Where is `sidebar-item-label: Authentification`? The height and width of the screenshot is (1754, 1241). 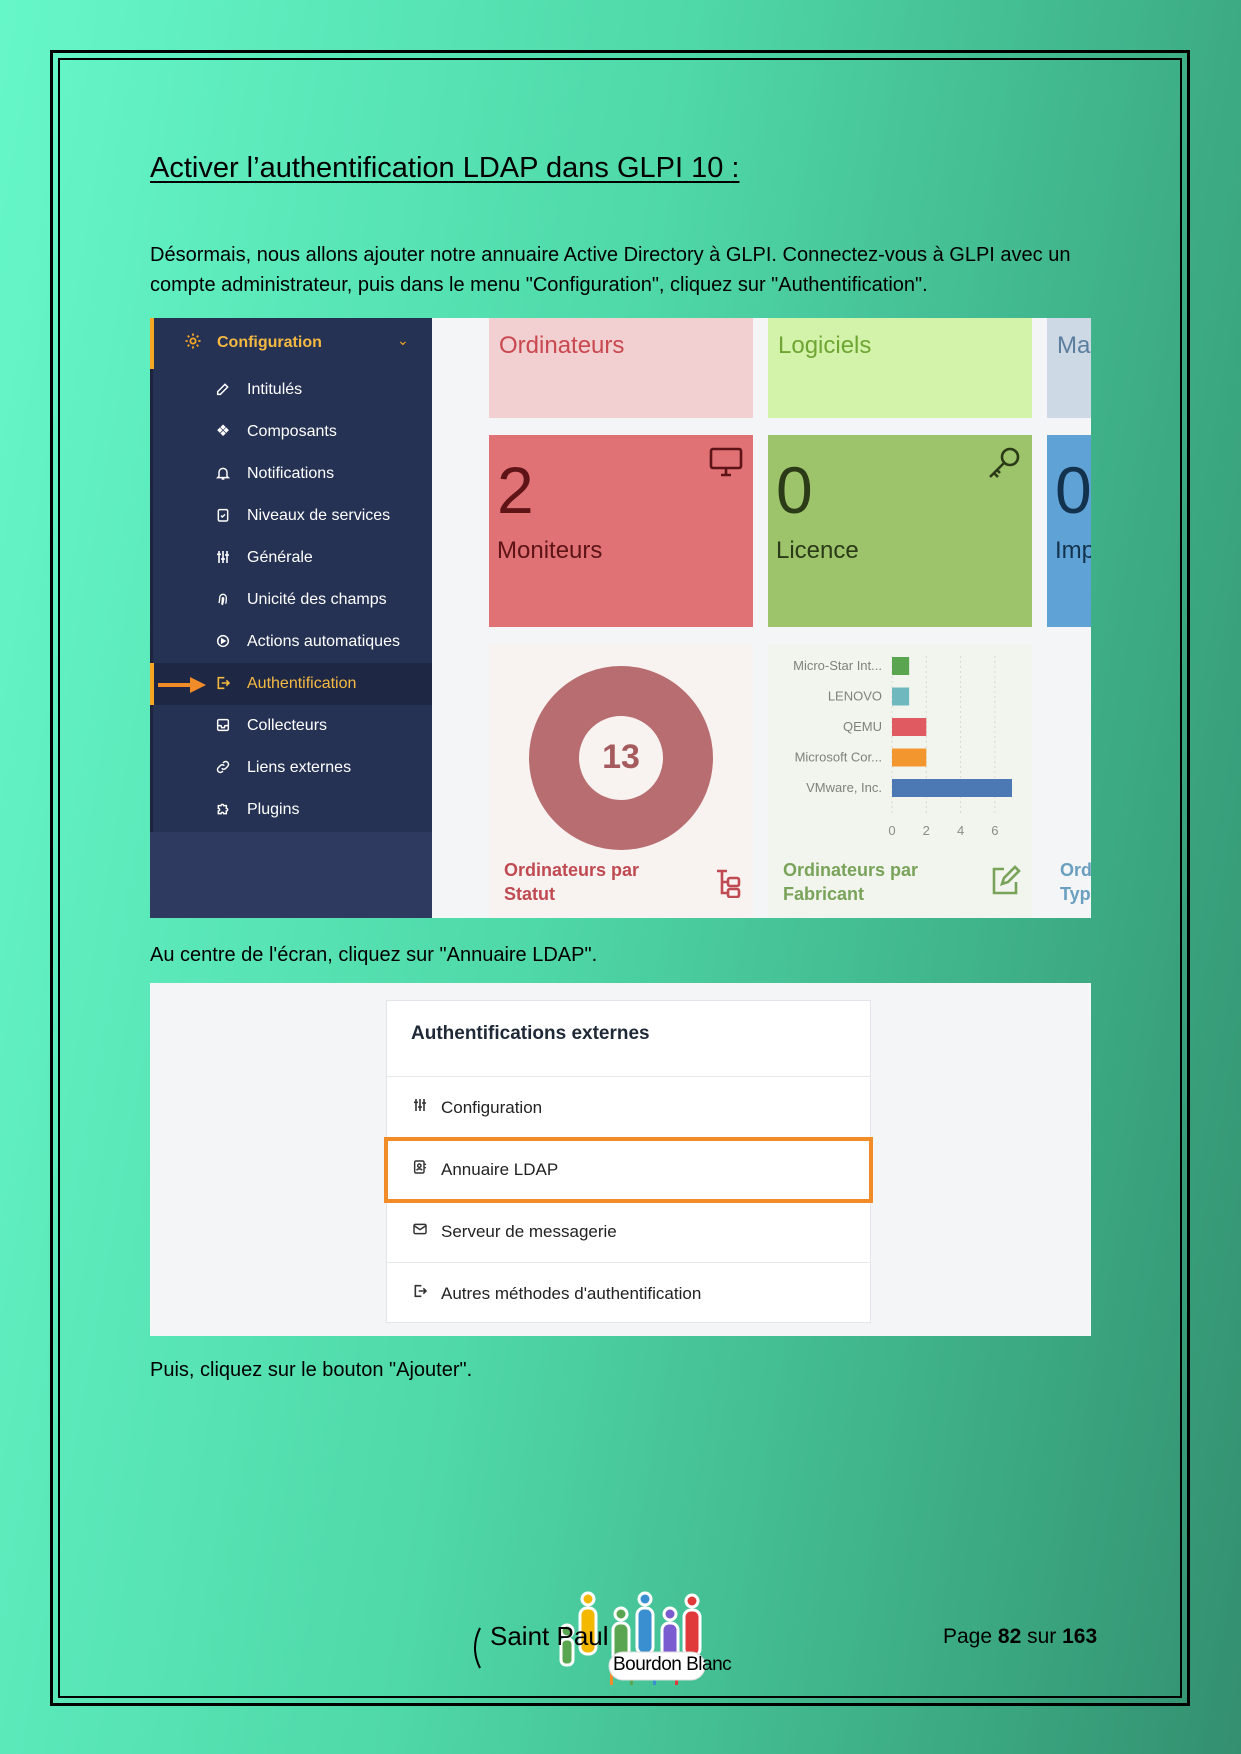
sidebar-item-label: Authentification is located at coordinates (302, 683).